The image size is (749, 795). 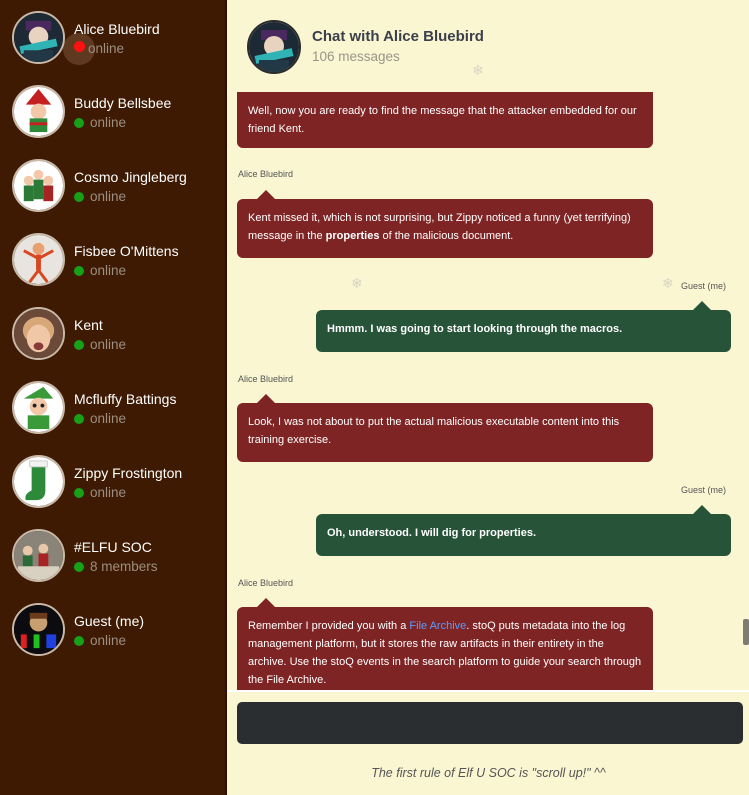 I want to click on contact-guest-me: Guest (me) online, so click(x=113, y=629).